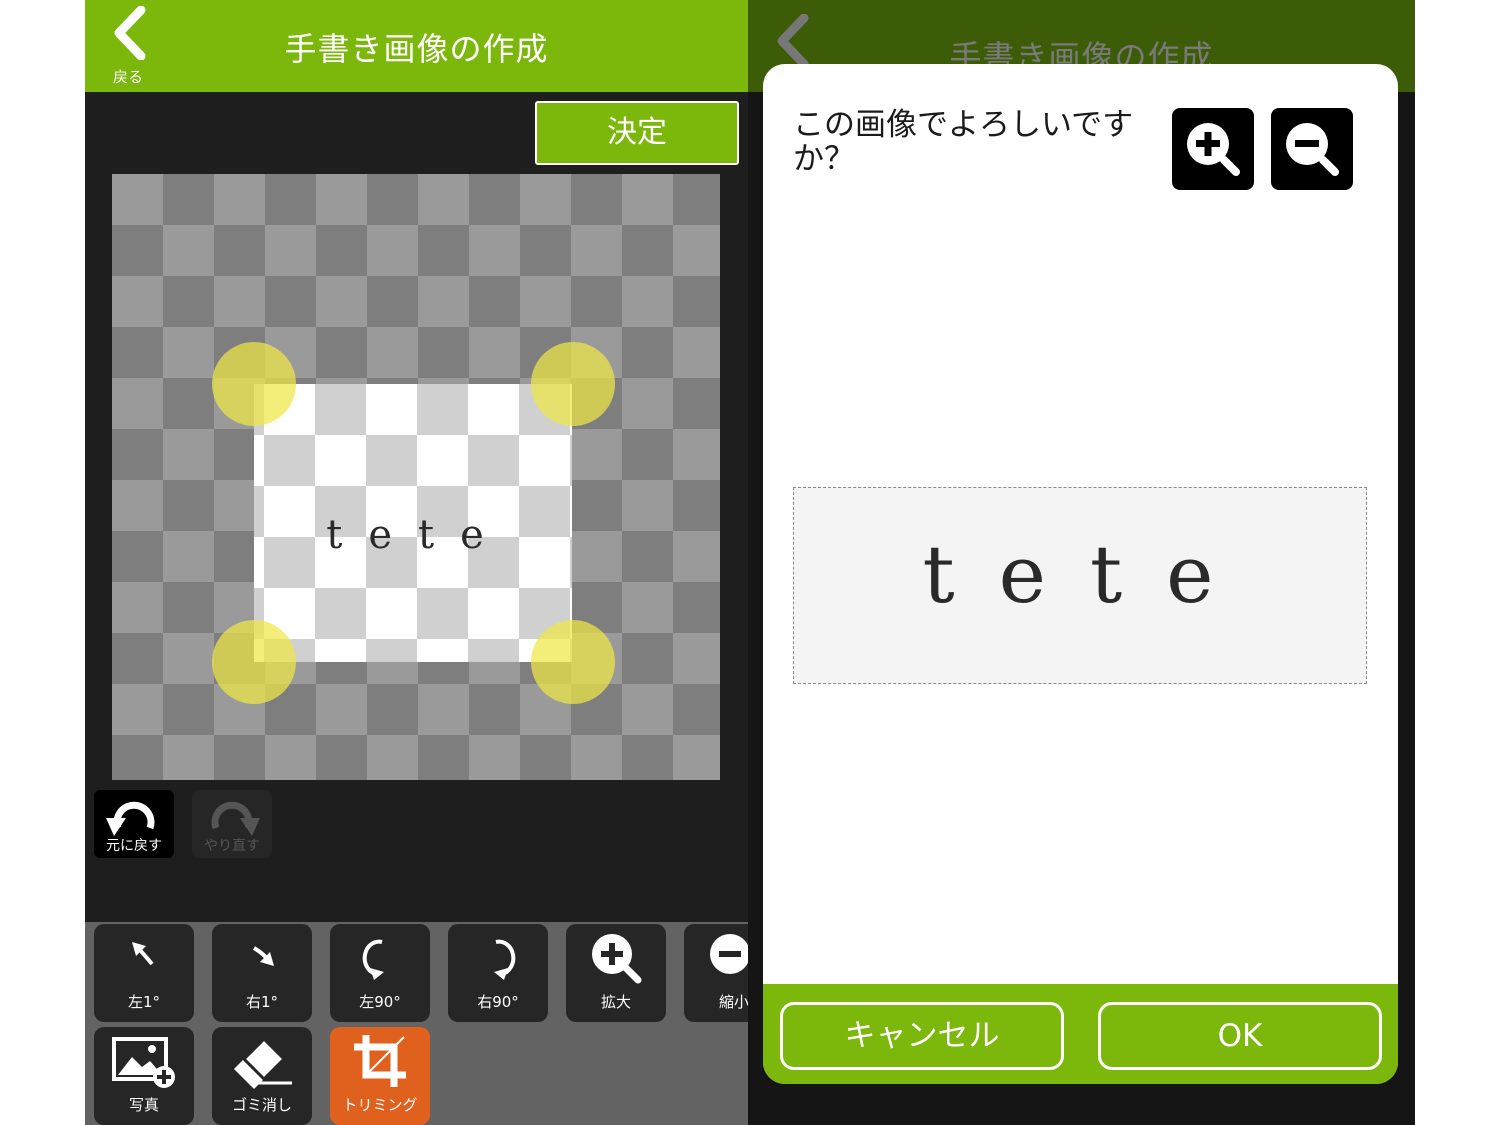 This screenshot has height=1125, width=1500. What do you see at coordinates (416, 49) in the screenshot?
I see `page-title: 手書き画像の作成` at bounding box center [416, 49].